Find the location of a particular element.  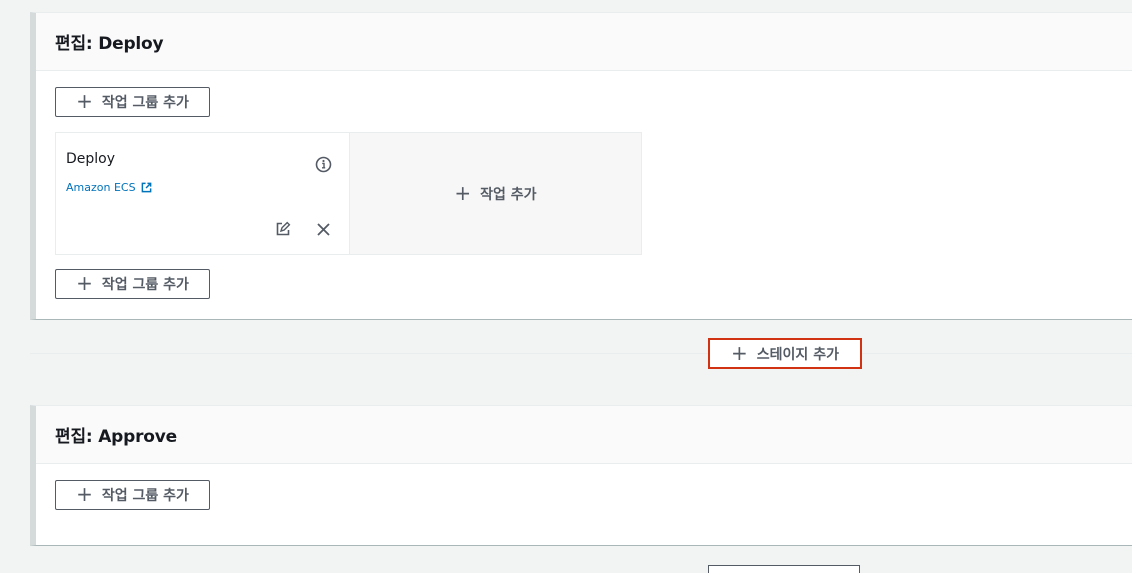

stage-header: 편집: Deploy is located at coordinates (584, 42).